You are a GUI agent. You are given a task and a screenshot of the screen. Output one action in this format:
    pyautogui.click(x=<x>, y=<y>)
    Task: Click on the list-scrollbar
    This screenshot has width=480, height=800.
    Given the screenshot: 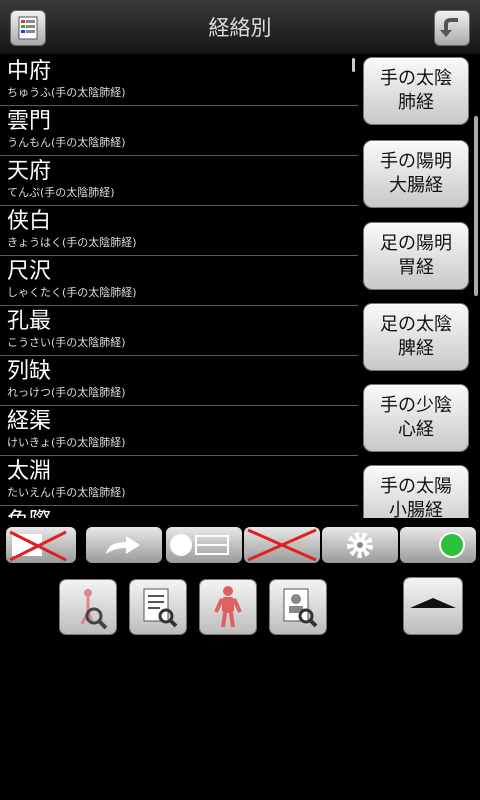 What is the action you would take?
    pyautogui.click(x=353, y=65)
    